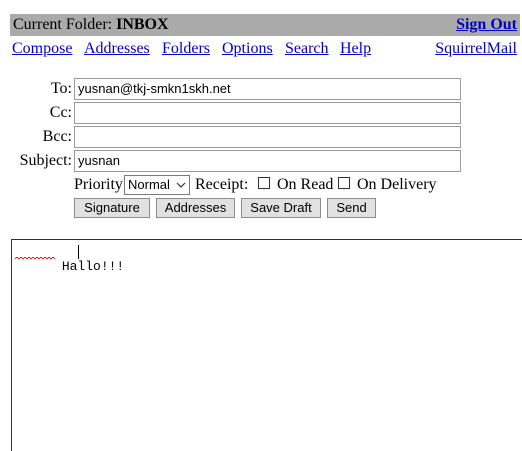  What do you see at coordinates (42, 49) in the screenshot?
I see `nav-compose: Compose` at bounding box center [42, 49].